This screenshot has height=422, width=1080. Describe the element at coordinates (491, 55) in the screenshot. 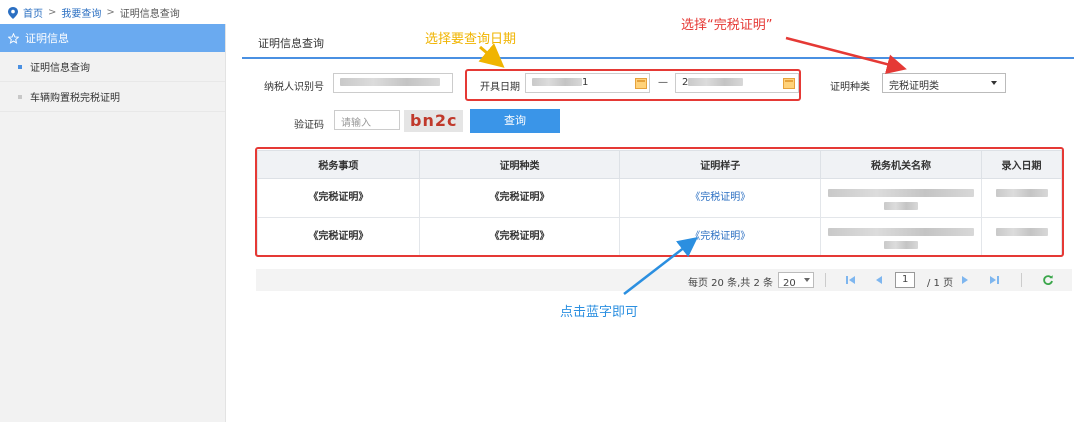

I see `arrow-to-date` at that location.